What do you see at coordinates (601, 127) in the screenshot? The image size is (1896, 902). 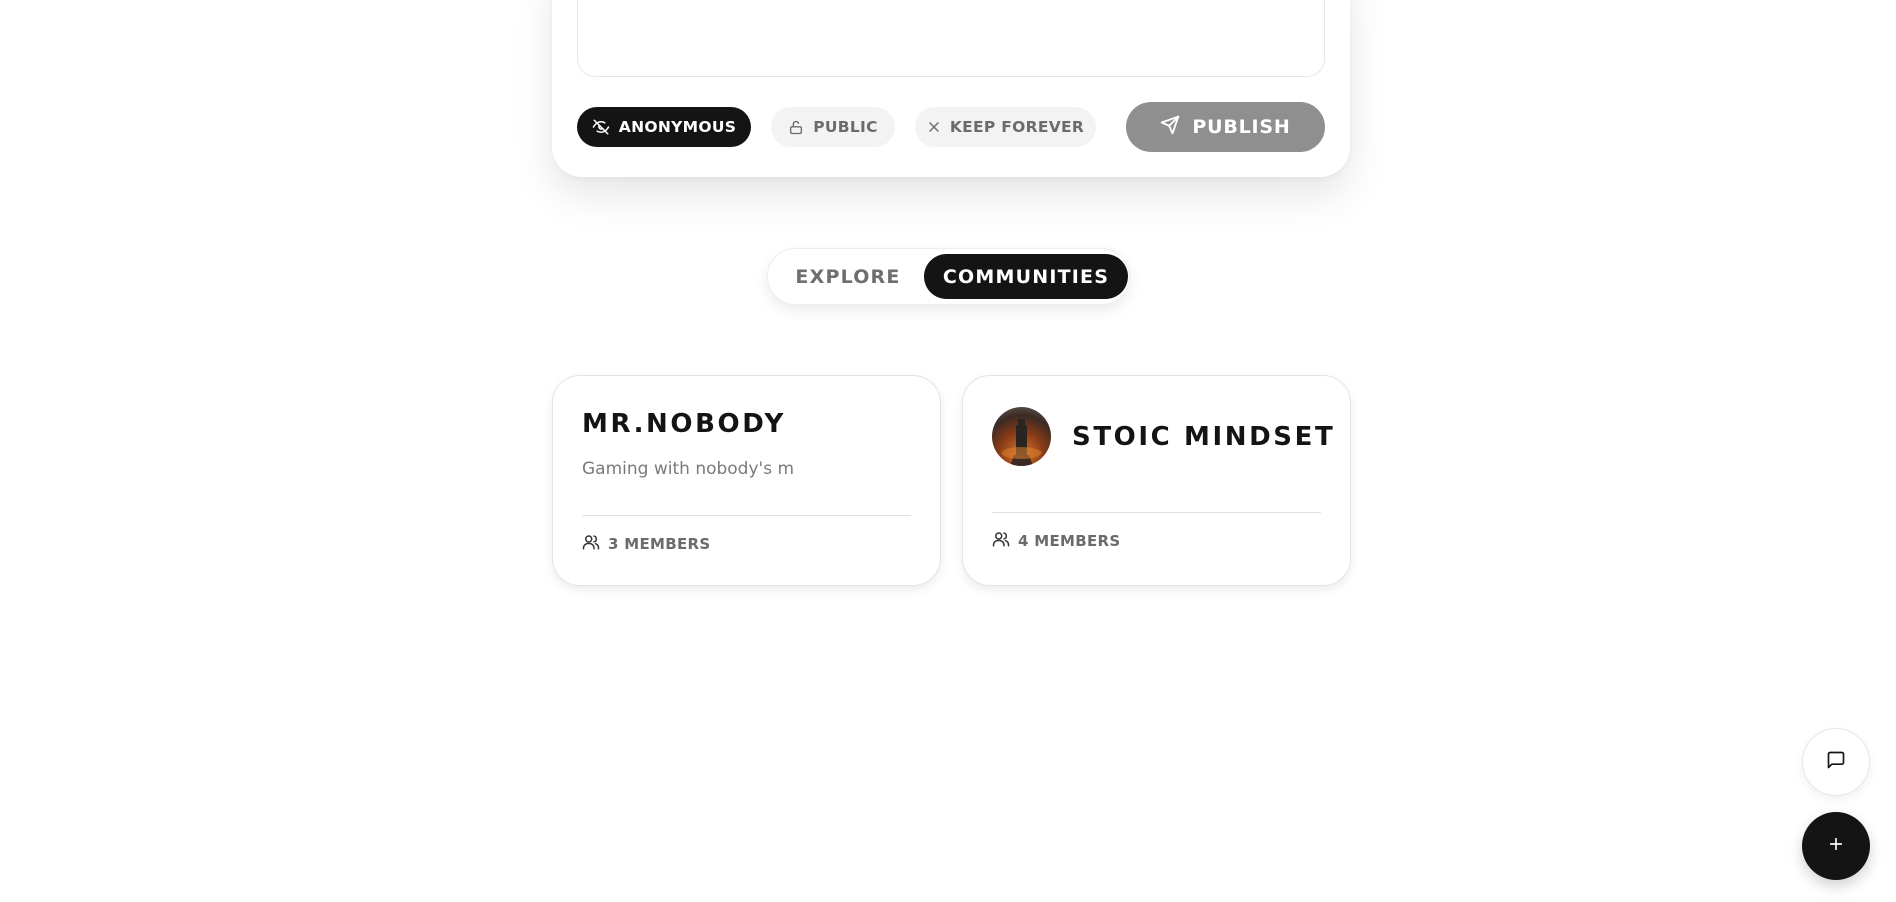 I see `eye-off-icon` at bounding box center [601, 127].